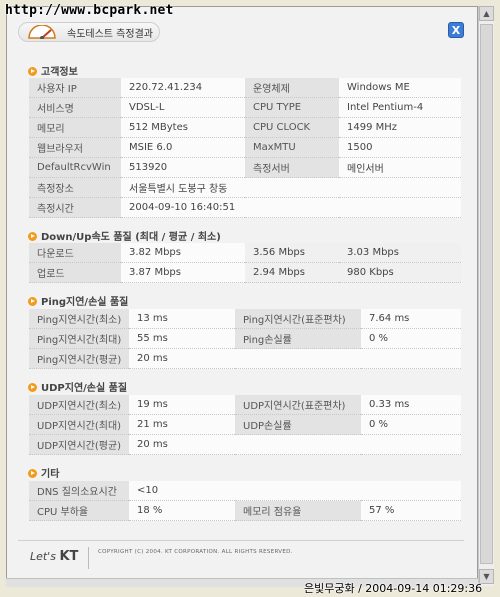 The height and width of the screenshot is (597, 500). Describe the element at coordinates (79, 405) in the screenshot. I see `cell-label: UDP지연시간(최소)` at that location.